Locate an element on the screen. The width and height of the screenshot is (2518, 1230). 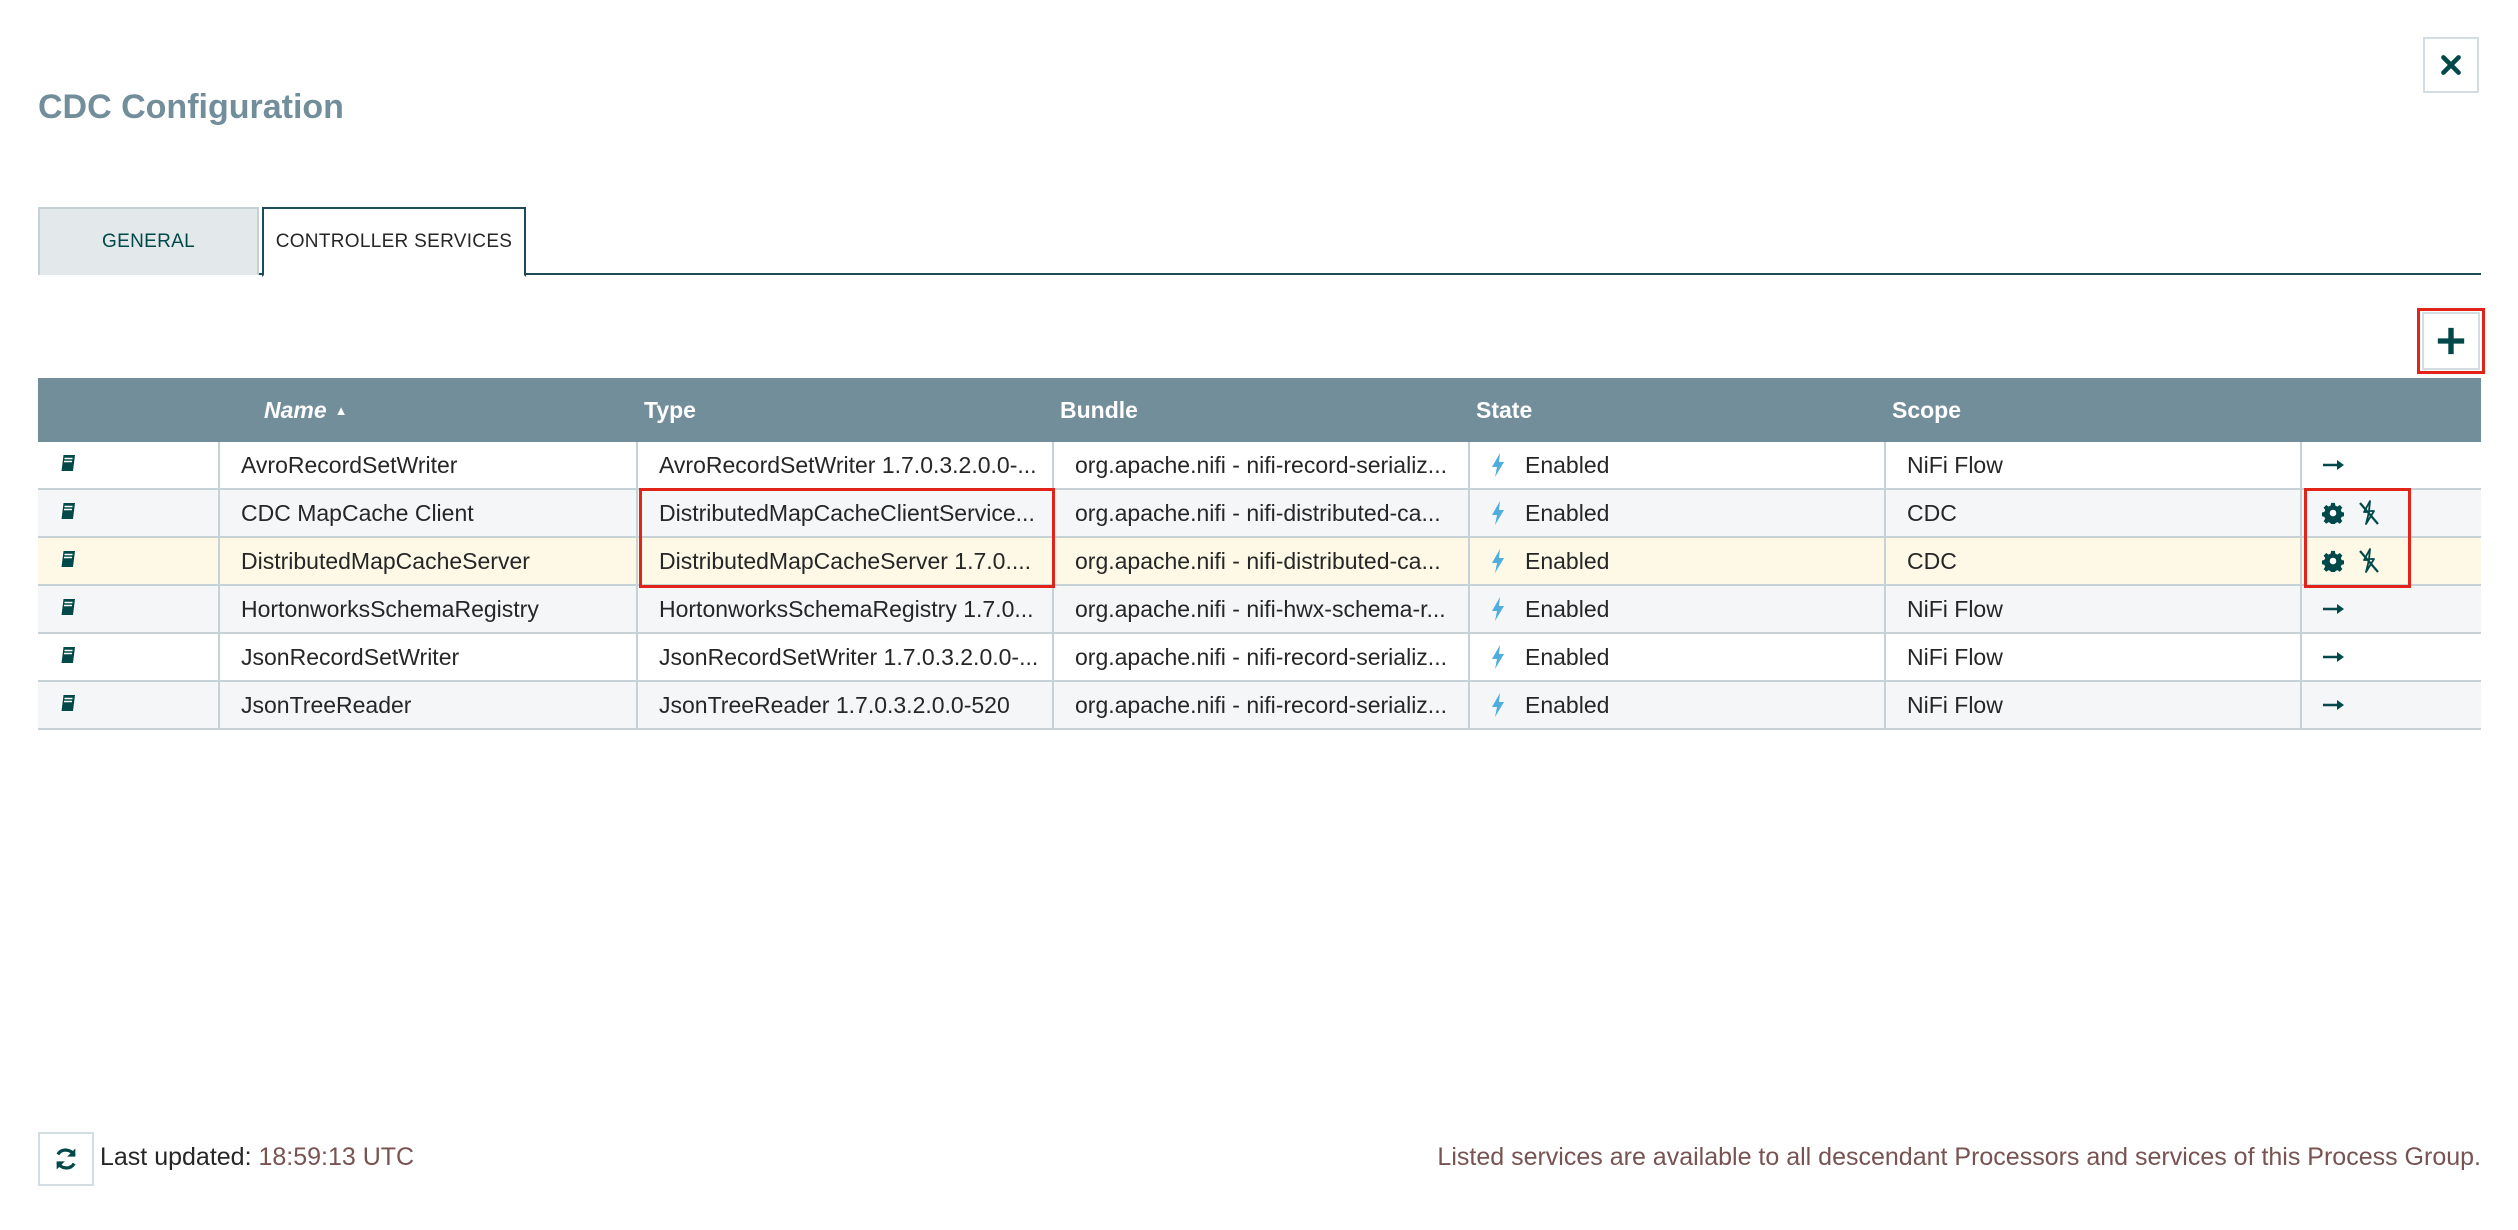
refresh-button is located at coordinates (66, 1159).